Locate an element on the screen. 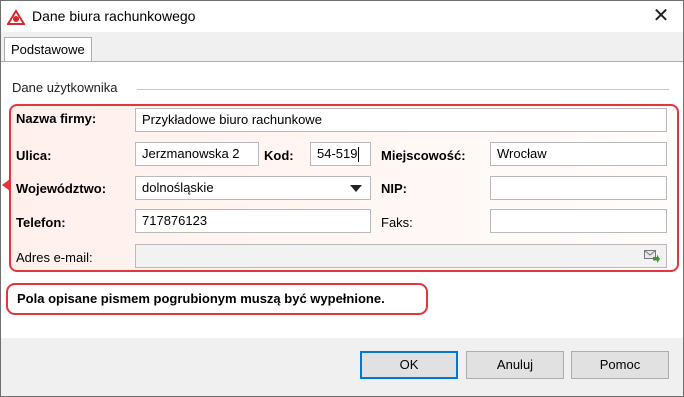 The height and width of the screenshot is (397, 684). postcode-input: 54-519 is located at coordinates (340, 154).